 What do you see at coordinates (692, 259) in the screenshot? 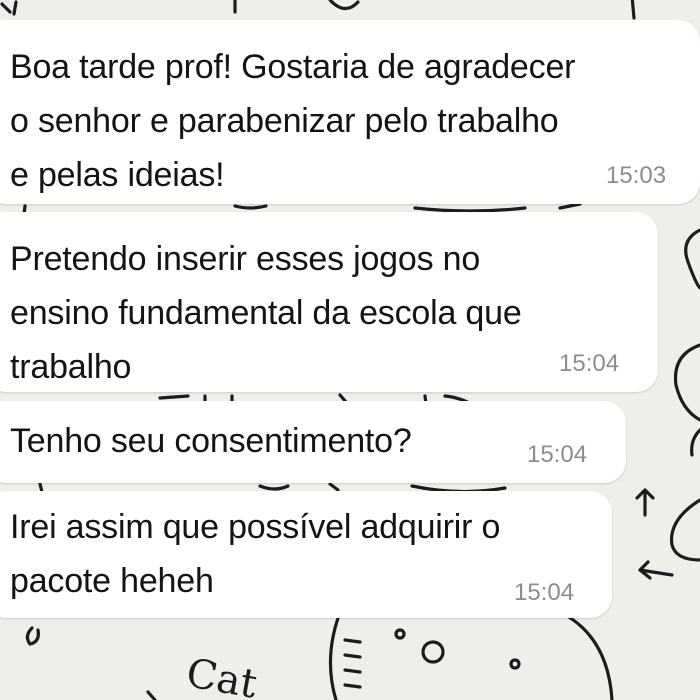
I see `doodle-right-loop` at bounding box center [692, 259].